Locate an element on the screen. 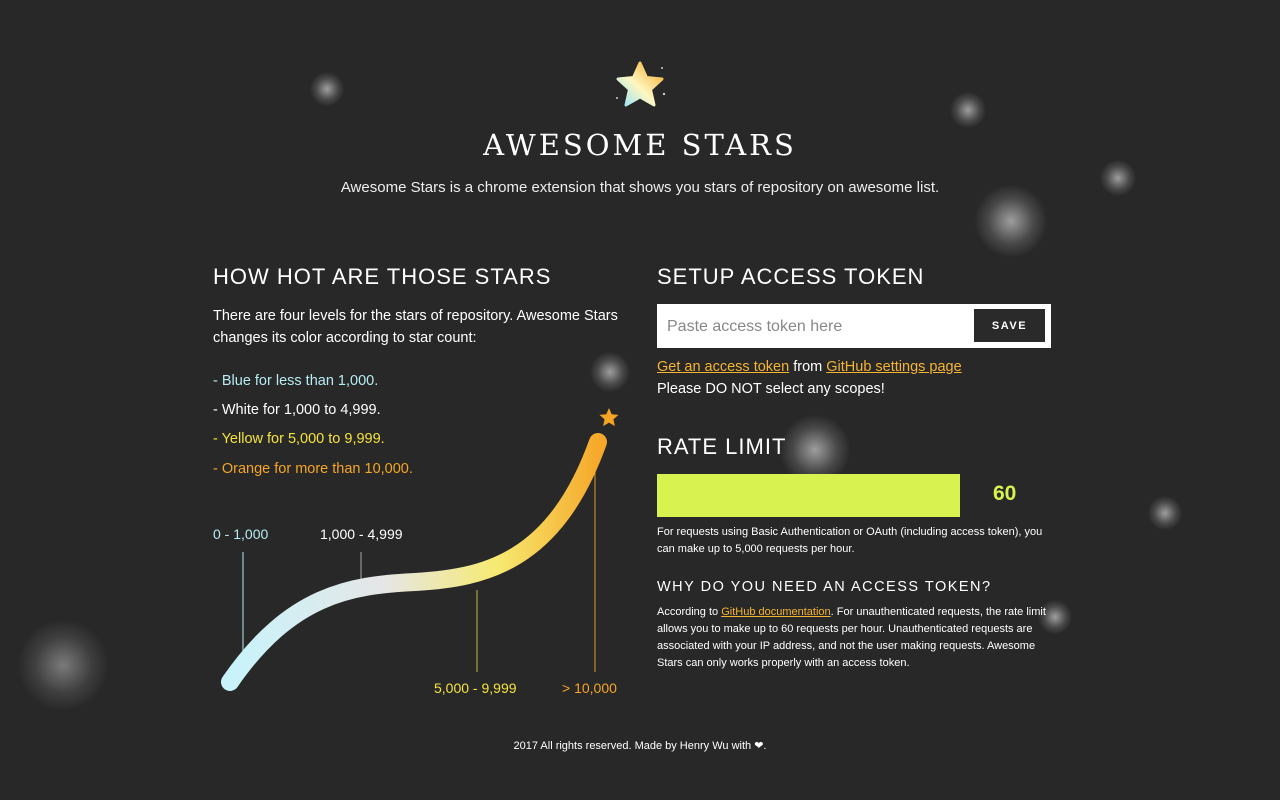 The image size is (1280, 800). star-logo-icon is located at coordinates (641, 84).